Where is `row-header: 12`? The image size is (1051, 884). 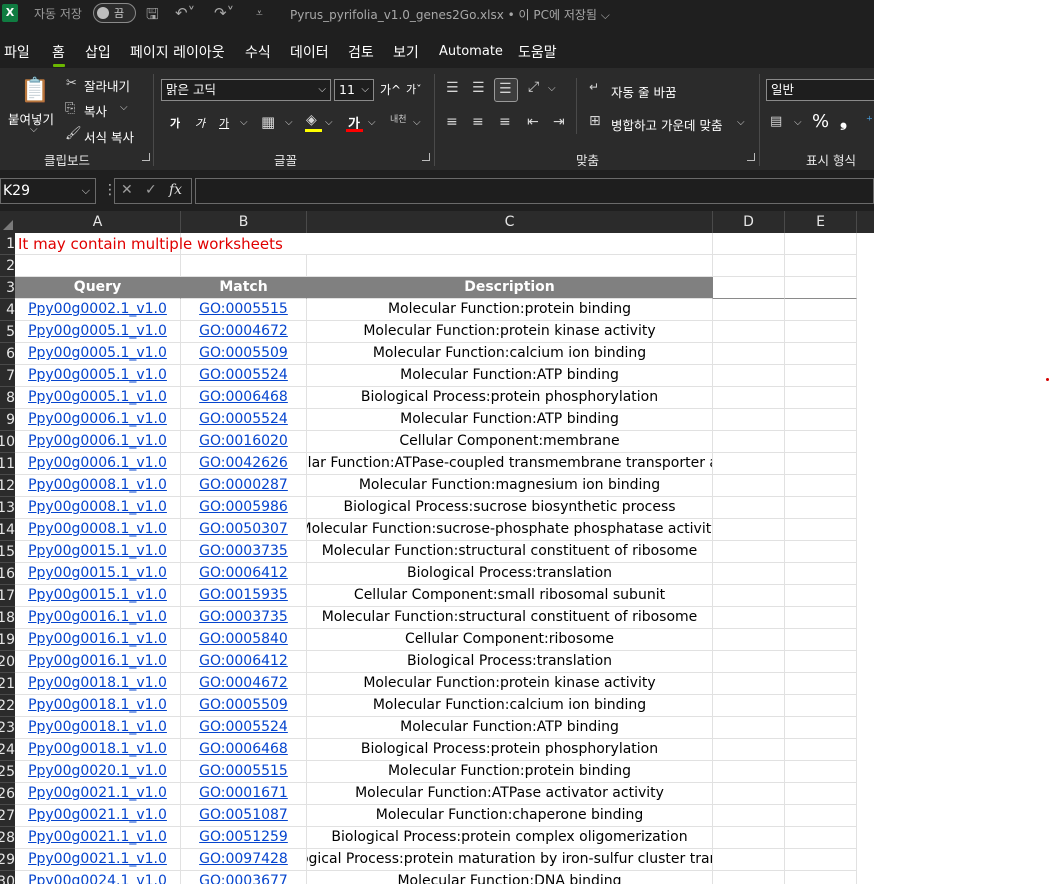 row-header: 12 is located at coordinates (7, 486).